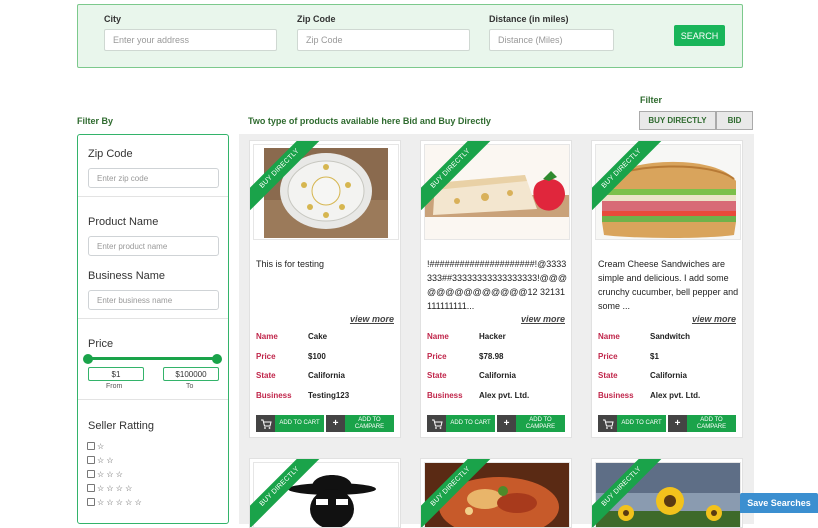 The height and width of the screenshot is (528, 818). I want to click on from-label: From, so click(114, 386).